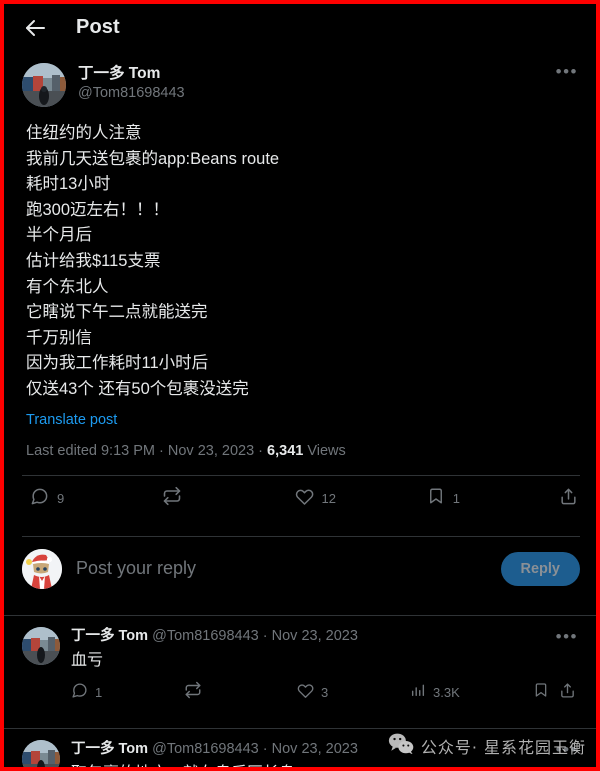 This screenshot has height=771, width=600. Describe the element at coordinates (300, 79) in the screenshot. I see `post-author-row: 丁一多 Tom @Tom81698443 •••` at that location.